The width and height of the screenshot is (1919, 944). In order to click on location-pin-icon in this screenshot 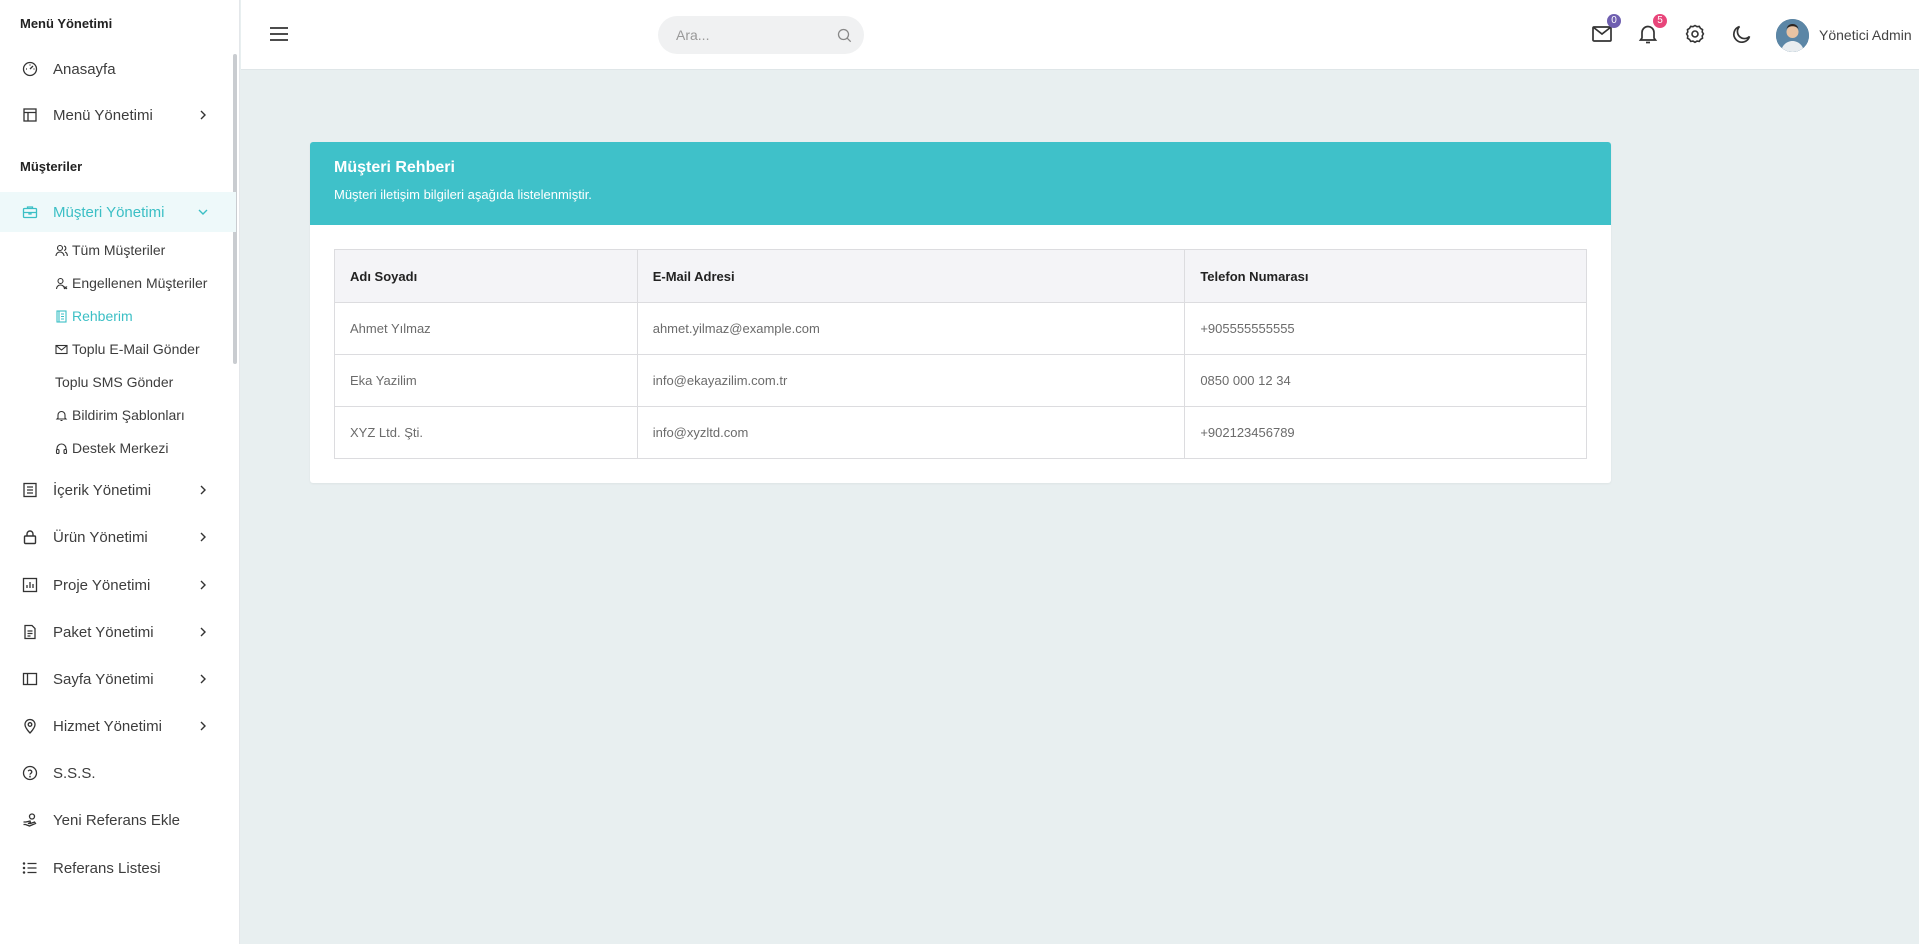, I will do `click(30, 726)`.